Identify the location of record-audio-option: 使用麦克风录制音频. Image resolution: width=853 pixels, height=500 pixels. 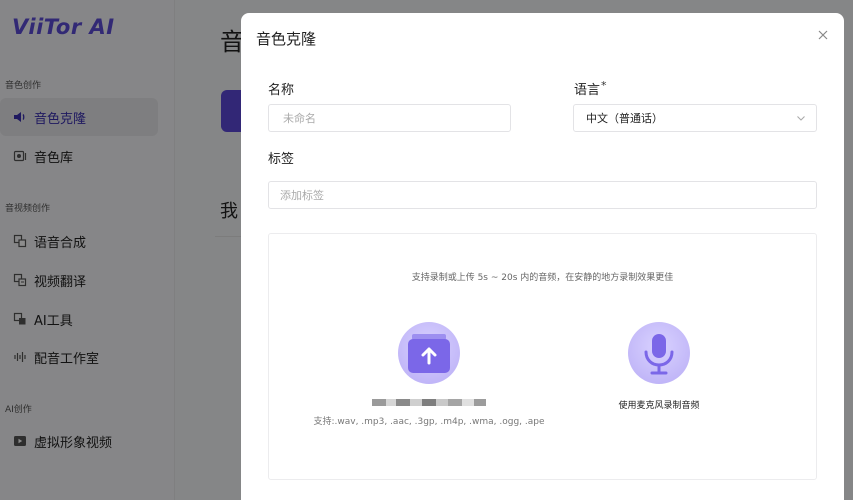
(659, 366).